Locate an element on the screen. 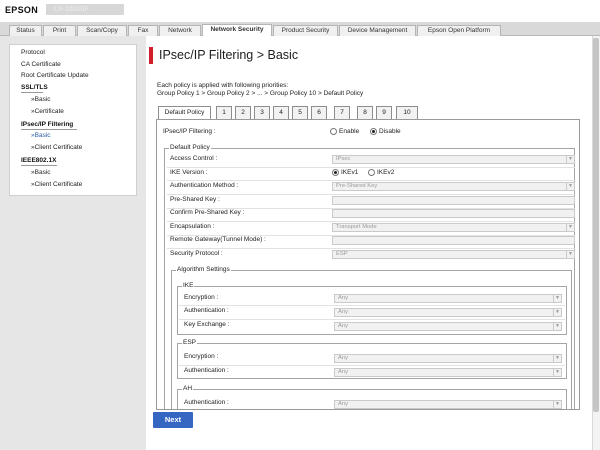  brand-logo: EPSON is located at coordinates (22, 10).